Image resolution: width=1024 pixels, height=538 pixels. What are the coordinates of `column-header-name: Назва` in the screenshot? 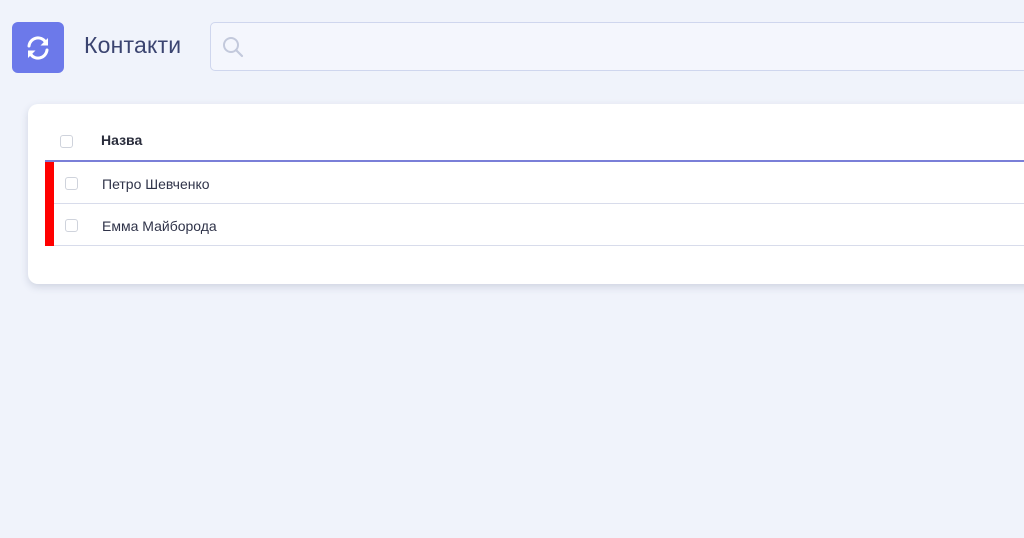 It's located at (121, 140).